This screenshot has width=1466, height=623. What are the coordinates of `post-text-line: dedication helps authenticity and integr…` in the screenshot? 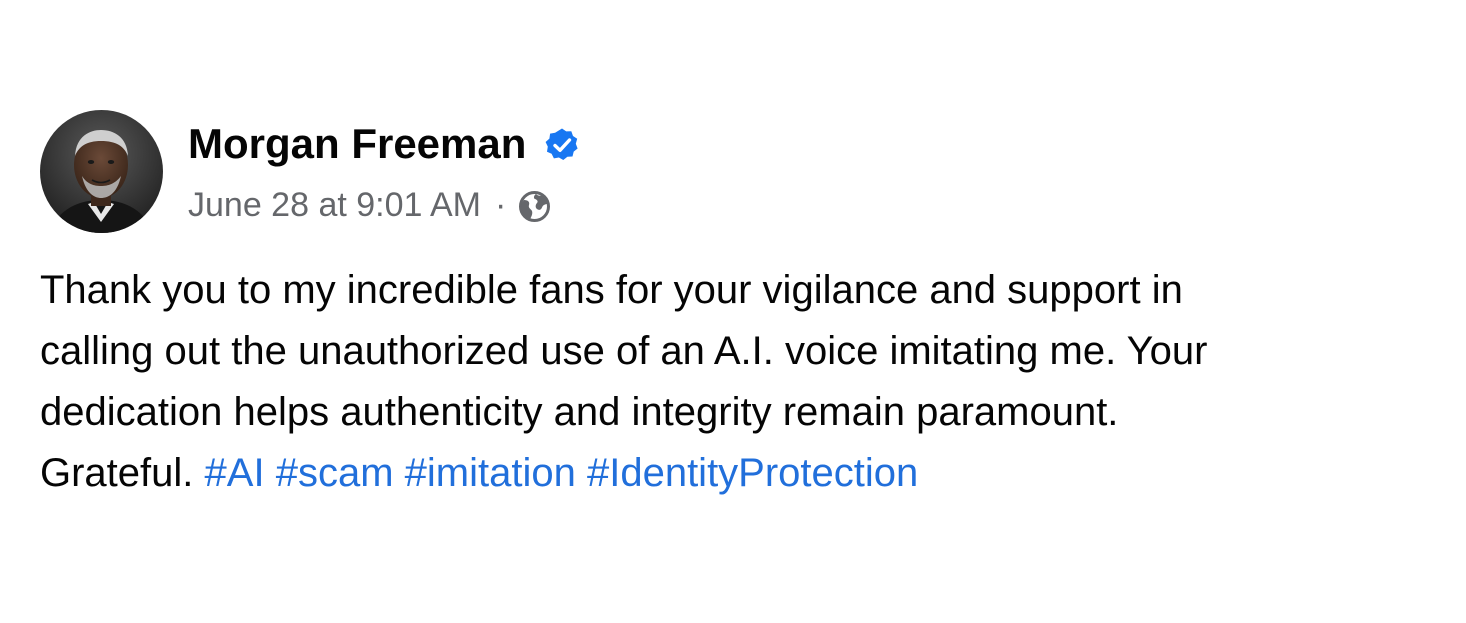 It's located at (579, 412).